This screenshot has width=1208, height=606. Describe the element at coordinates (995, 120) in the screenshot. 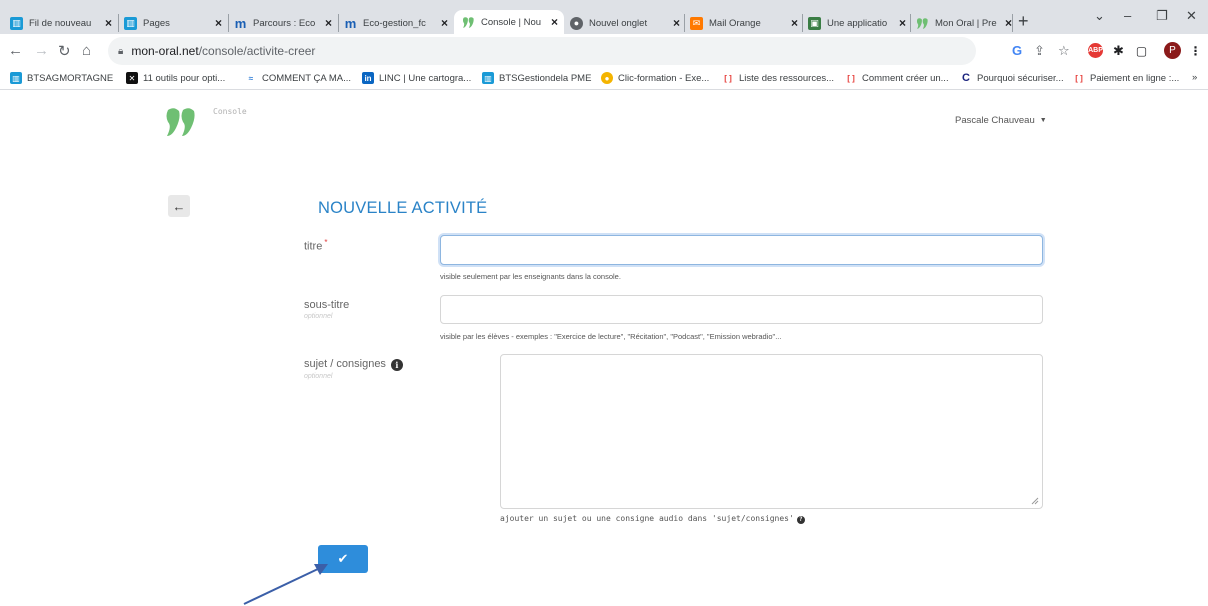

I see `user-name: Pascale Chauveau` at that location.